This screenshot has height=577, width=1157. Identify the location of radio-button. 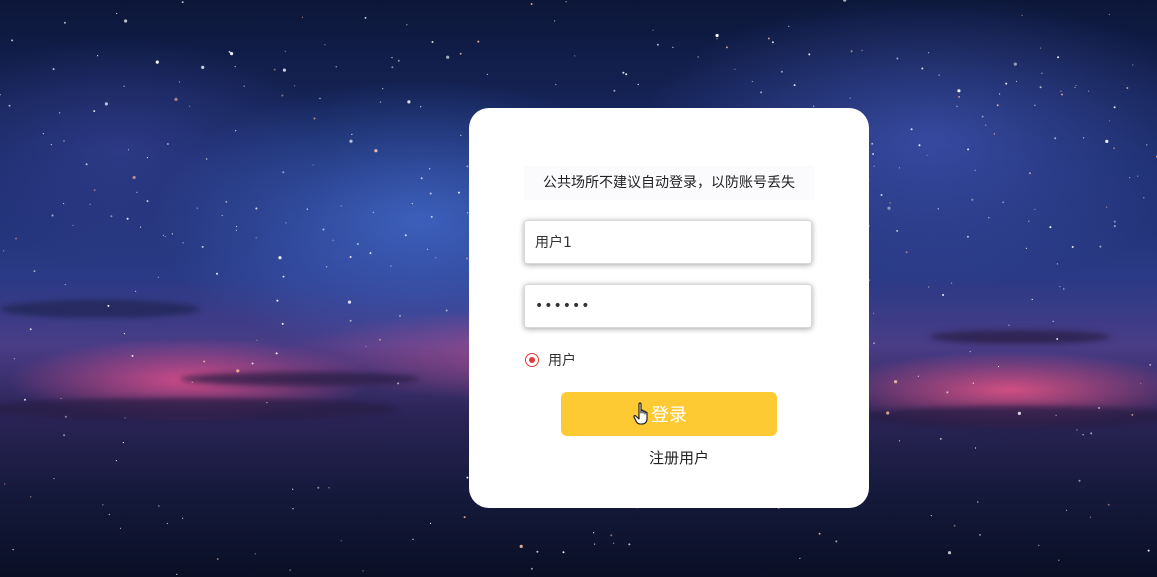
(532, 360).